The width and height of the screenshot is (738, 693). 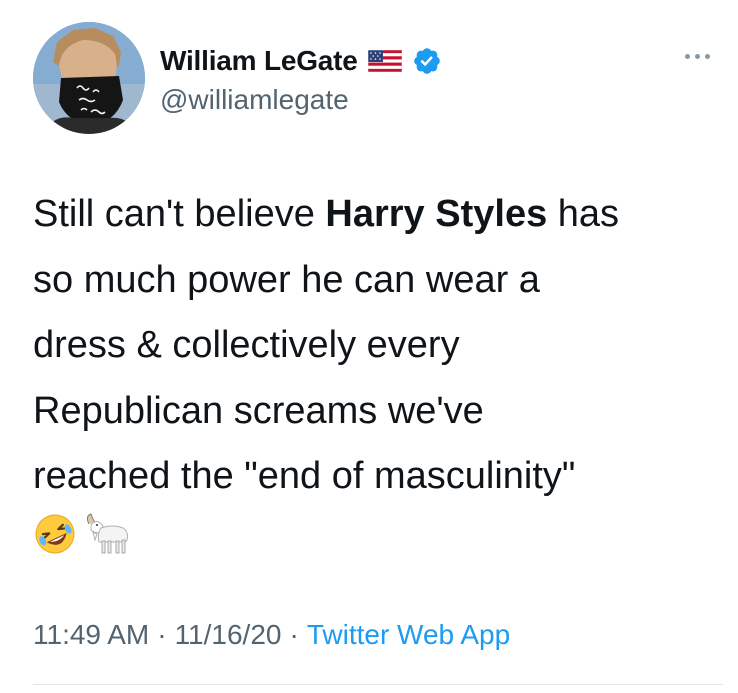 I want to click on text-segment: reached the "end of masculinity", so click(x=304, y=476).